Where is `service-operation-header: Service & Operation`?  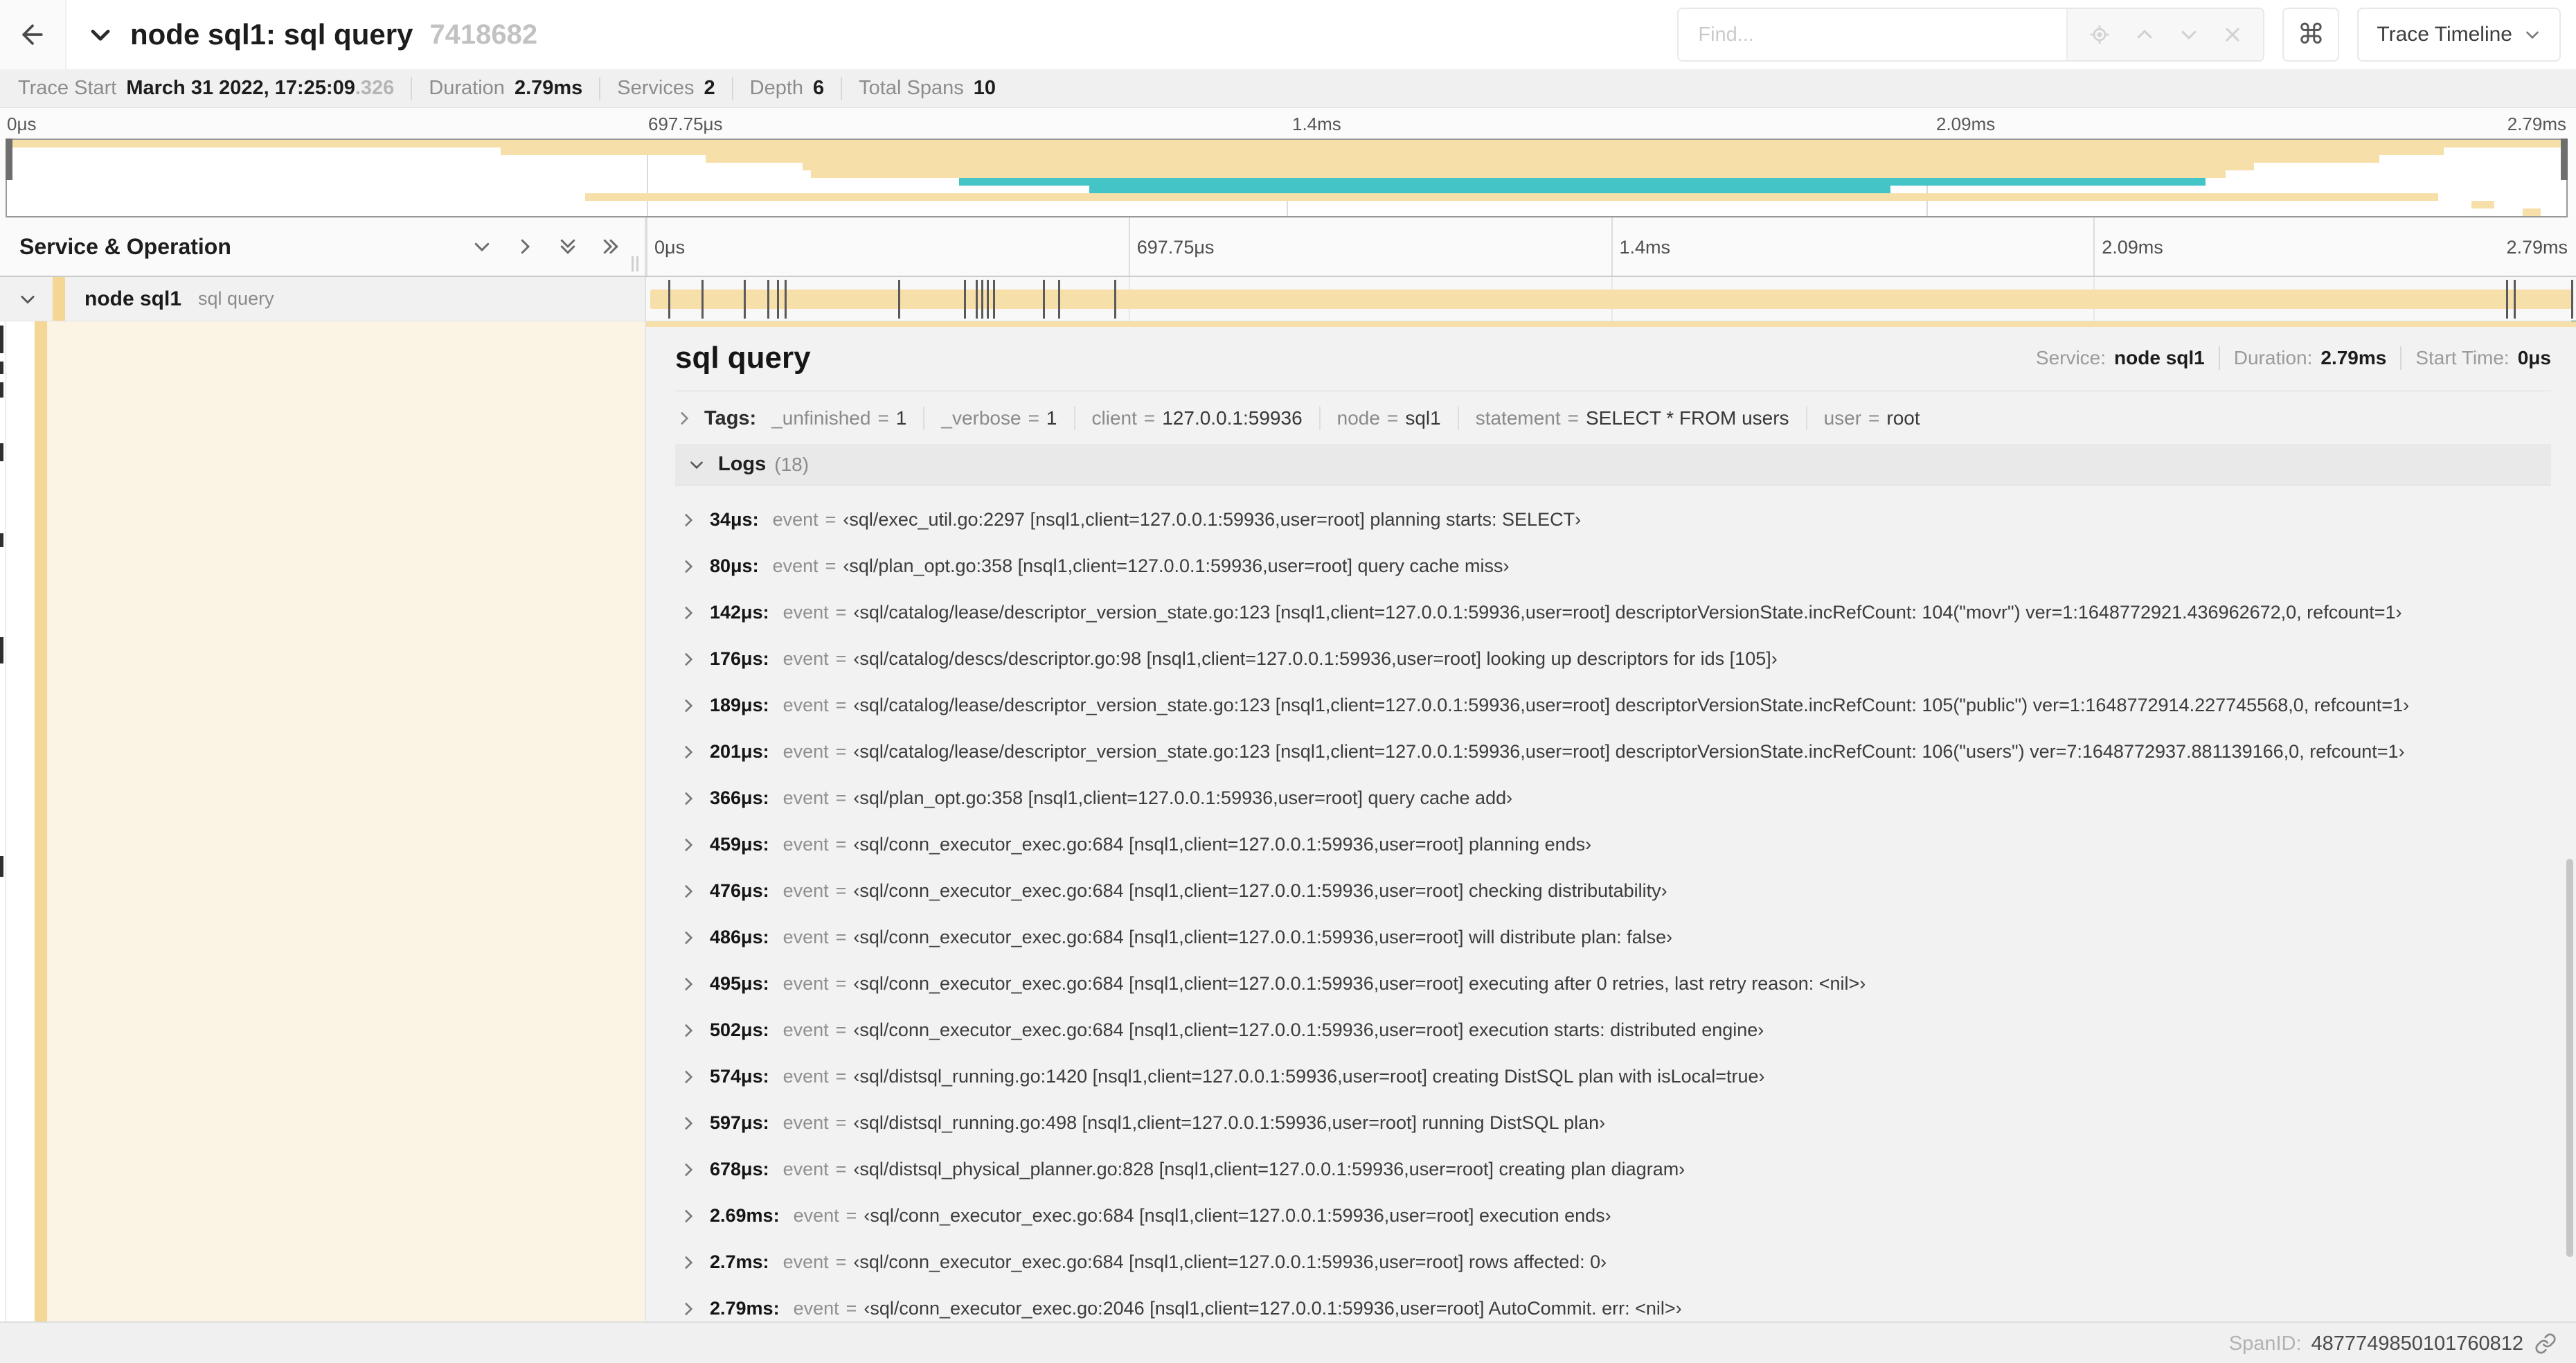 service-operation-header: Service & Operation is located at coordinates (323, 247).